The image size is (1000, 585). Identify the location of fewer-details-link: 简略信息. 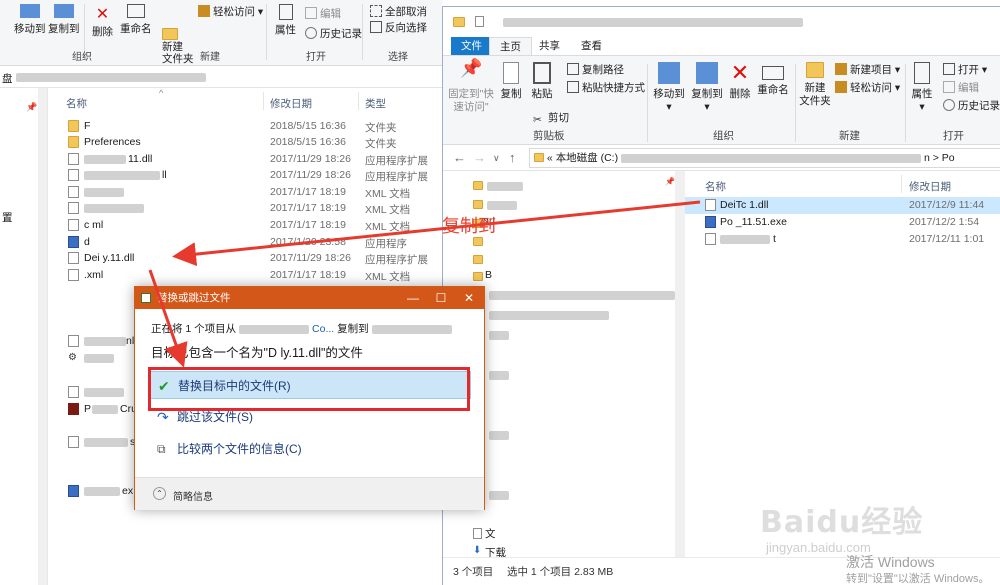
(193, 495).